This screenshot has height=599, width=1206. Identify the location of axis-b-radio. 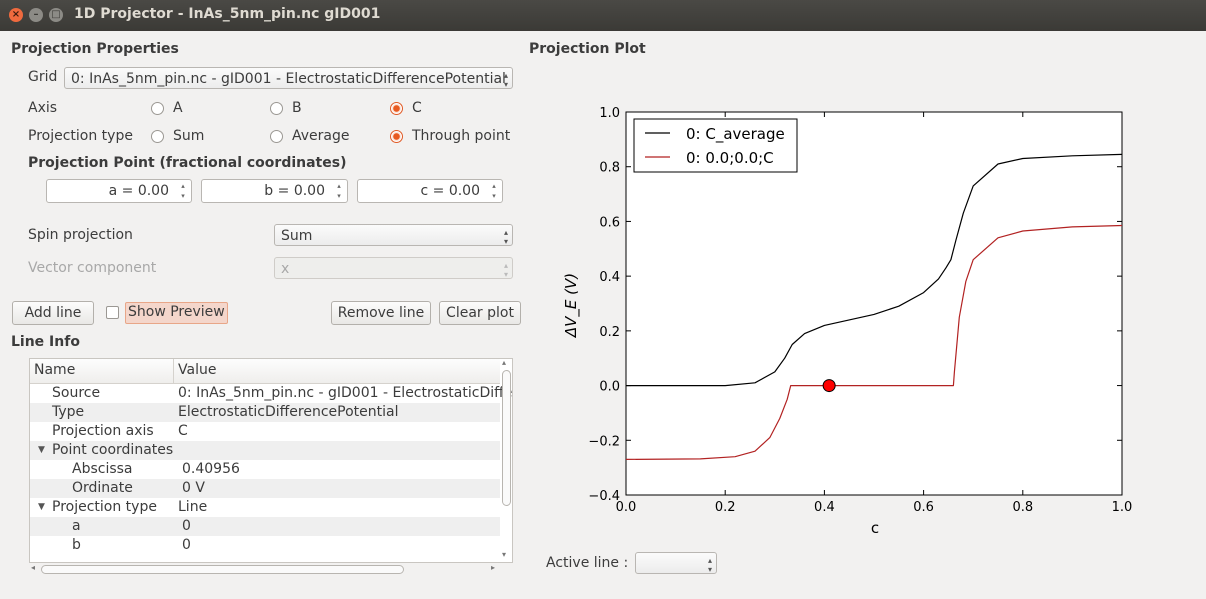
(276, 108).